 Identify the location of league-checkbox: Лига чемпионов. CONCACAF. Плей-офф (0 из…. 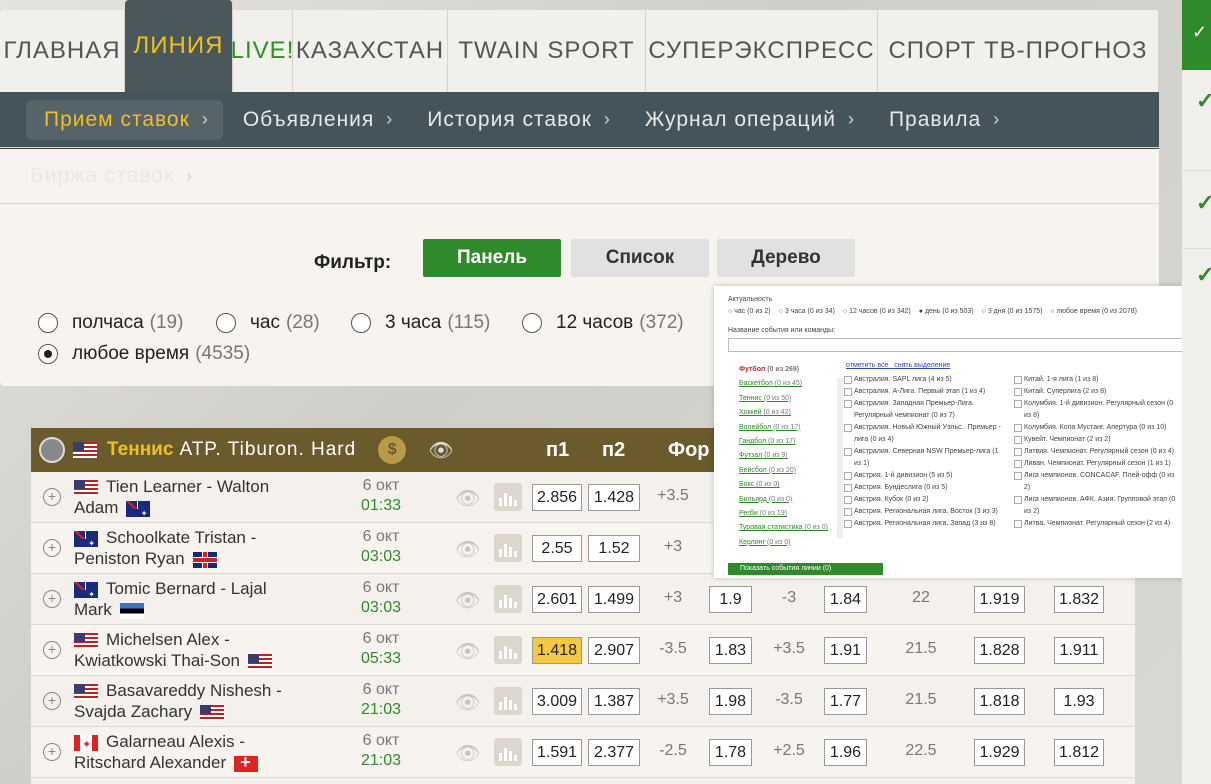
(1094, 482).